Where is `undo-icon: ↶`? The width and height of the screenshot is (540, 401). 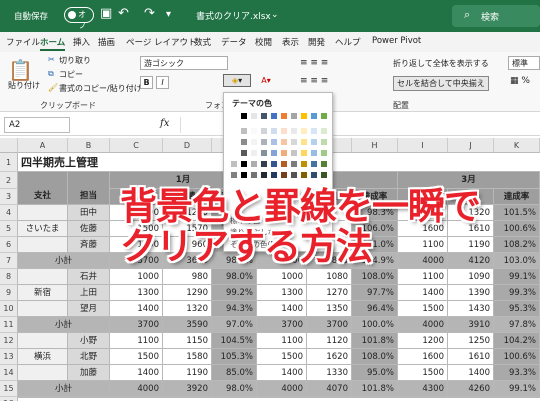
undo-icon: ↶ is located at coordinates (123, 13).